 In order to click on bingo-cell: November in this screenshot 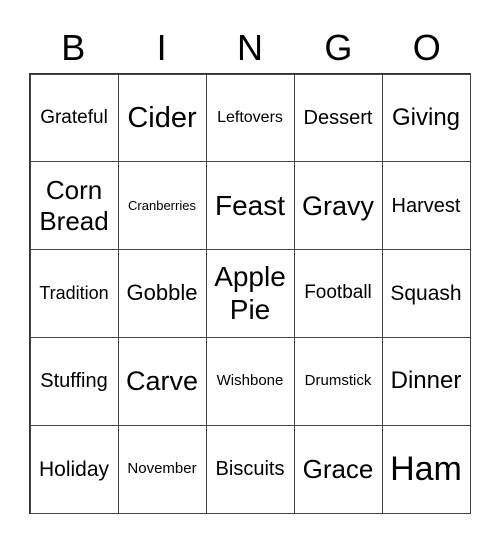, I will do `click(162, 469)`.